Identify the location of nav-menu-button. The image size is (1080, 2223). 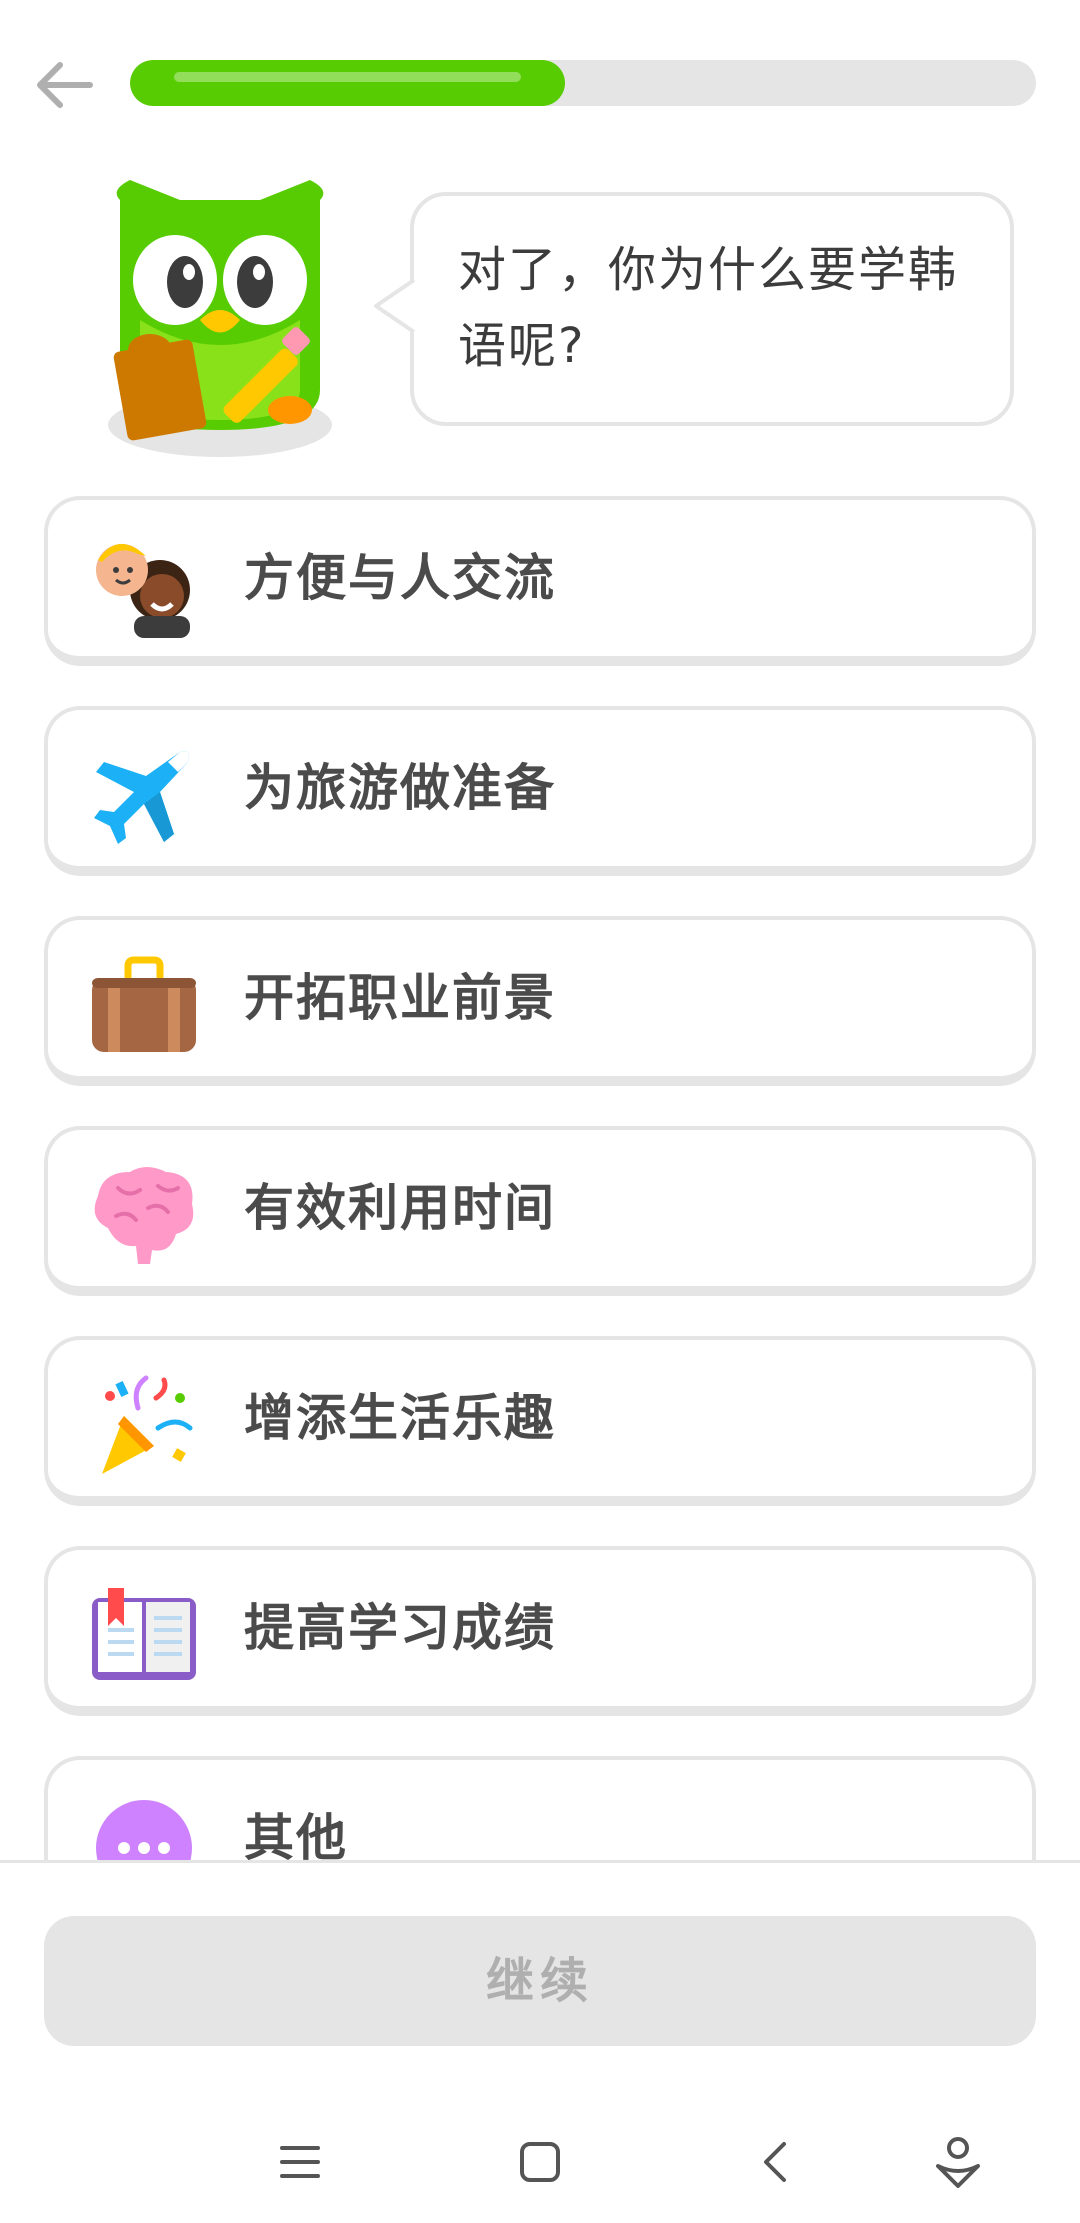
(300, 2162).